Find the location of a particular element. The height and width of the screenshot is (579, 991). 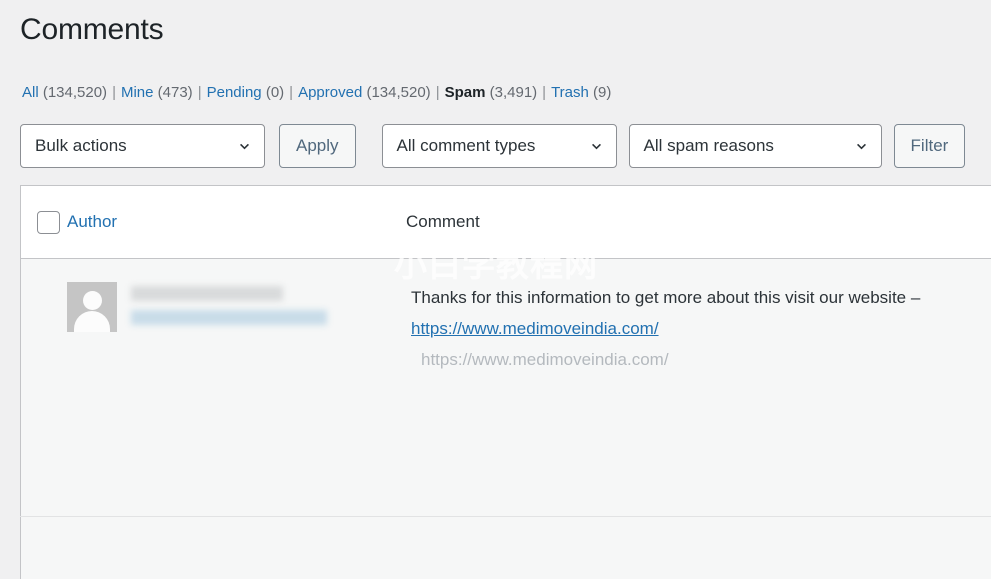

filter-link-mine-count: (473) is located at coordinates (175, 92).